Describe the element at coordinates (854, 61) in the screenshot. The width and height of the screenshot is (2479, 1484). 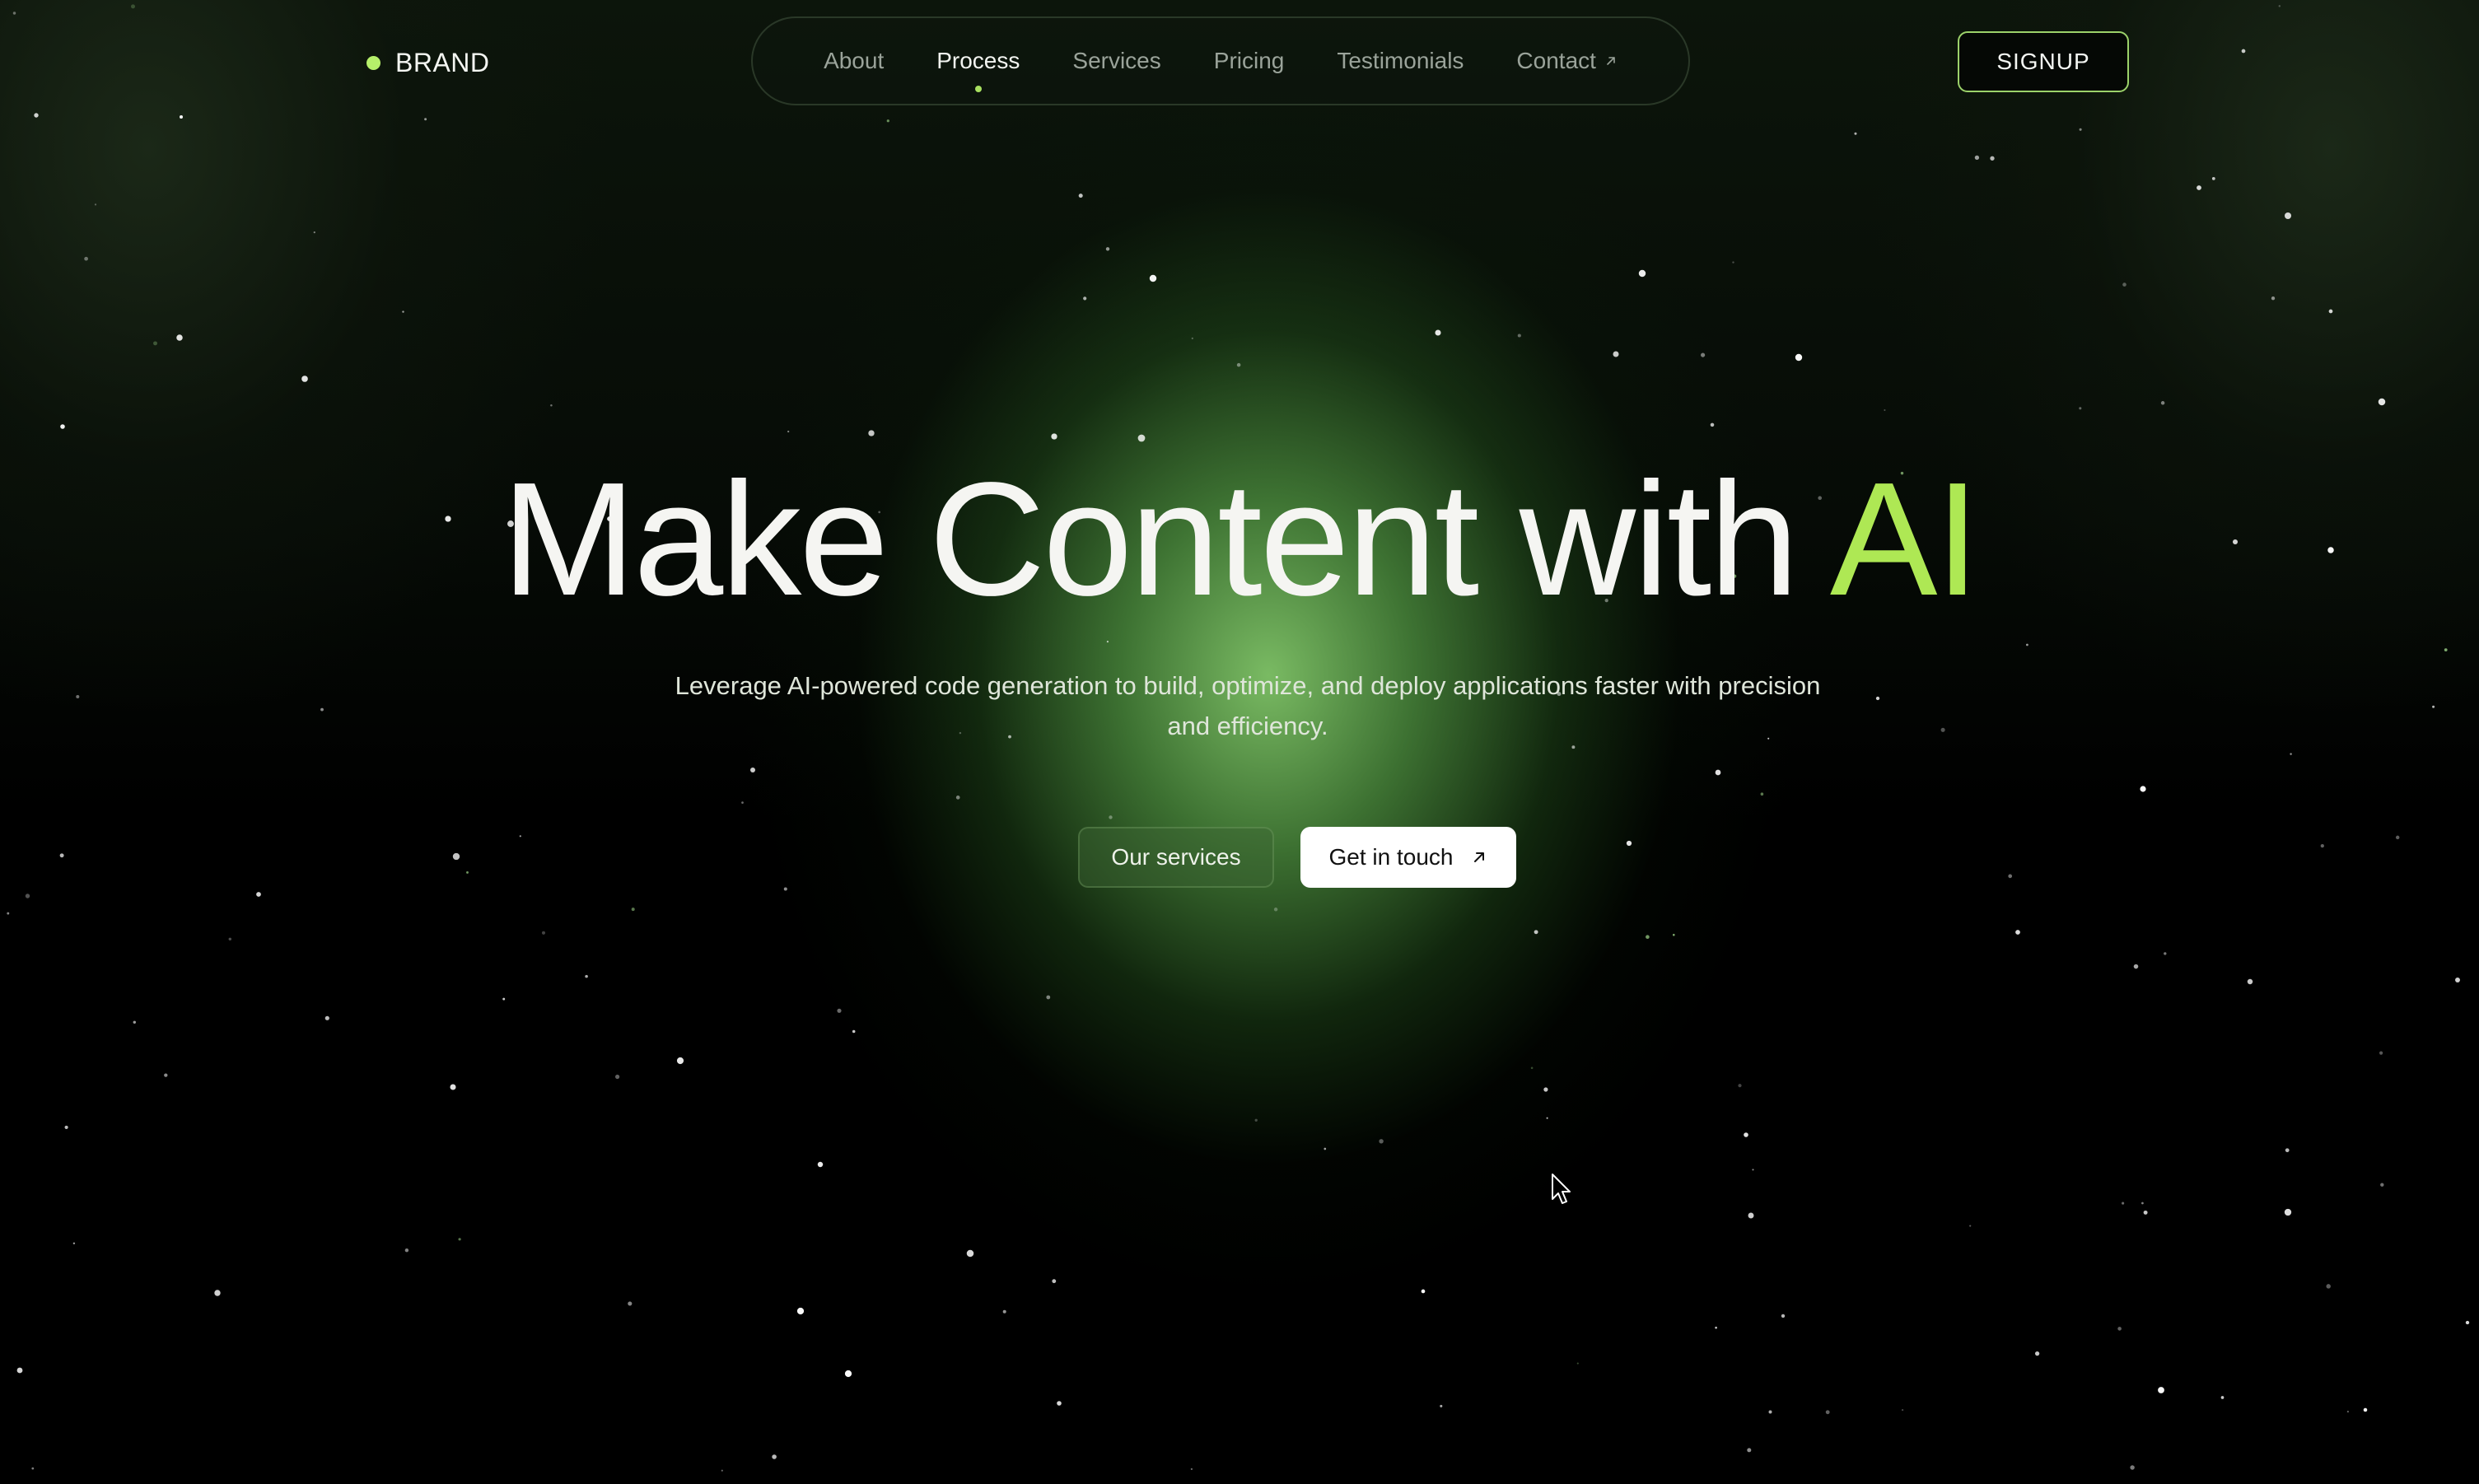
I see `nav-item-about: About` at that location.